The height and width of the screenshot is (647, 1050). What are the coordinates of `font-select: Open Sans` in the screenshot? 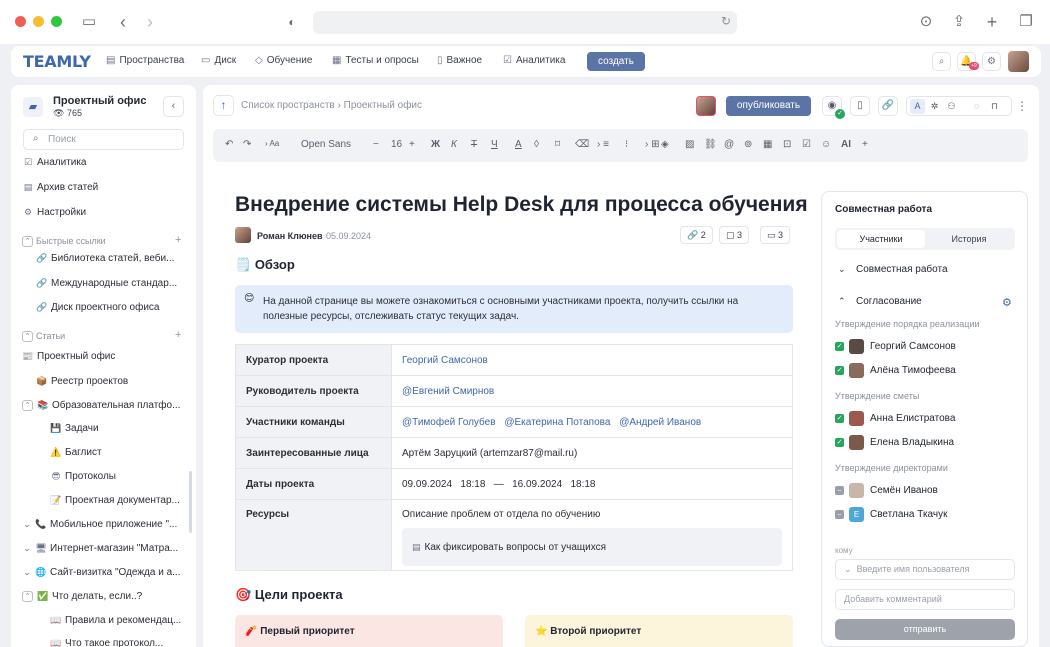 It's located at (326, 144).